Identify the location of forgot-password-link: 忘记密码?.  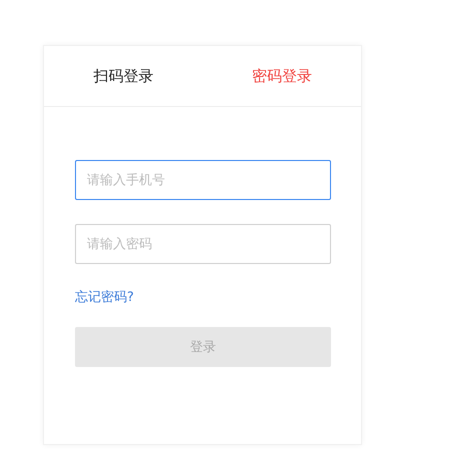
(104, 297).